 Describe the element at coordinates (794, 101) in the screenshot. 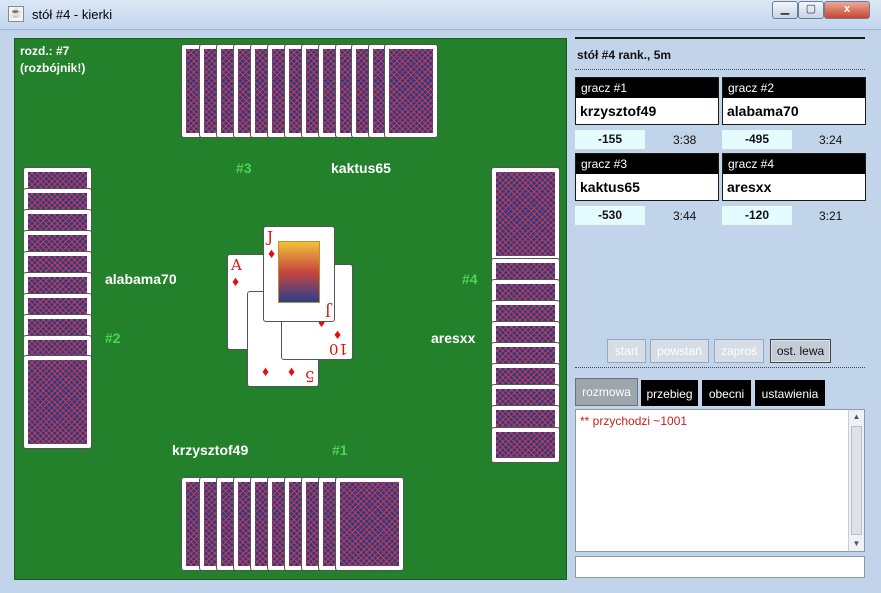

I see `player-box-2: gracz #2 alabama70` at that location.